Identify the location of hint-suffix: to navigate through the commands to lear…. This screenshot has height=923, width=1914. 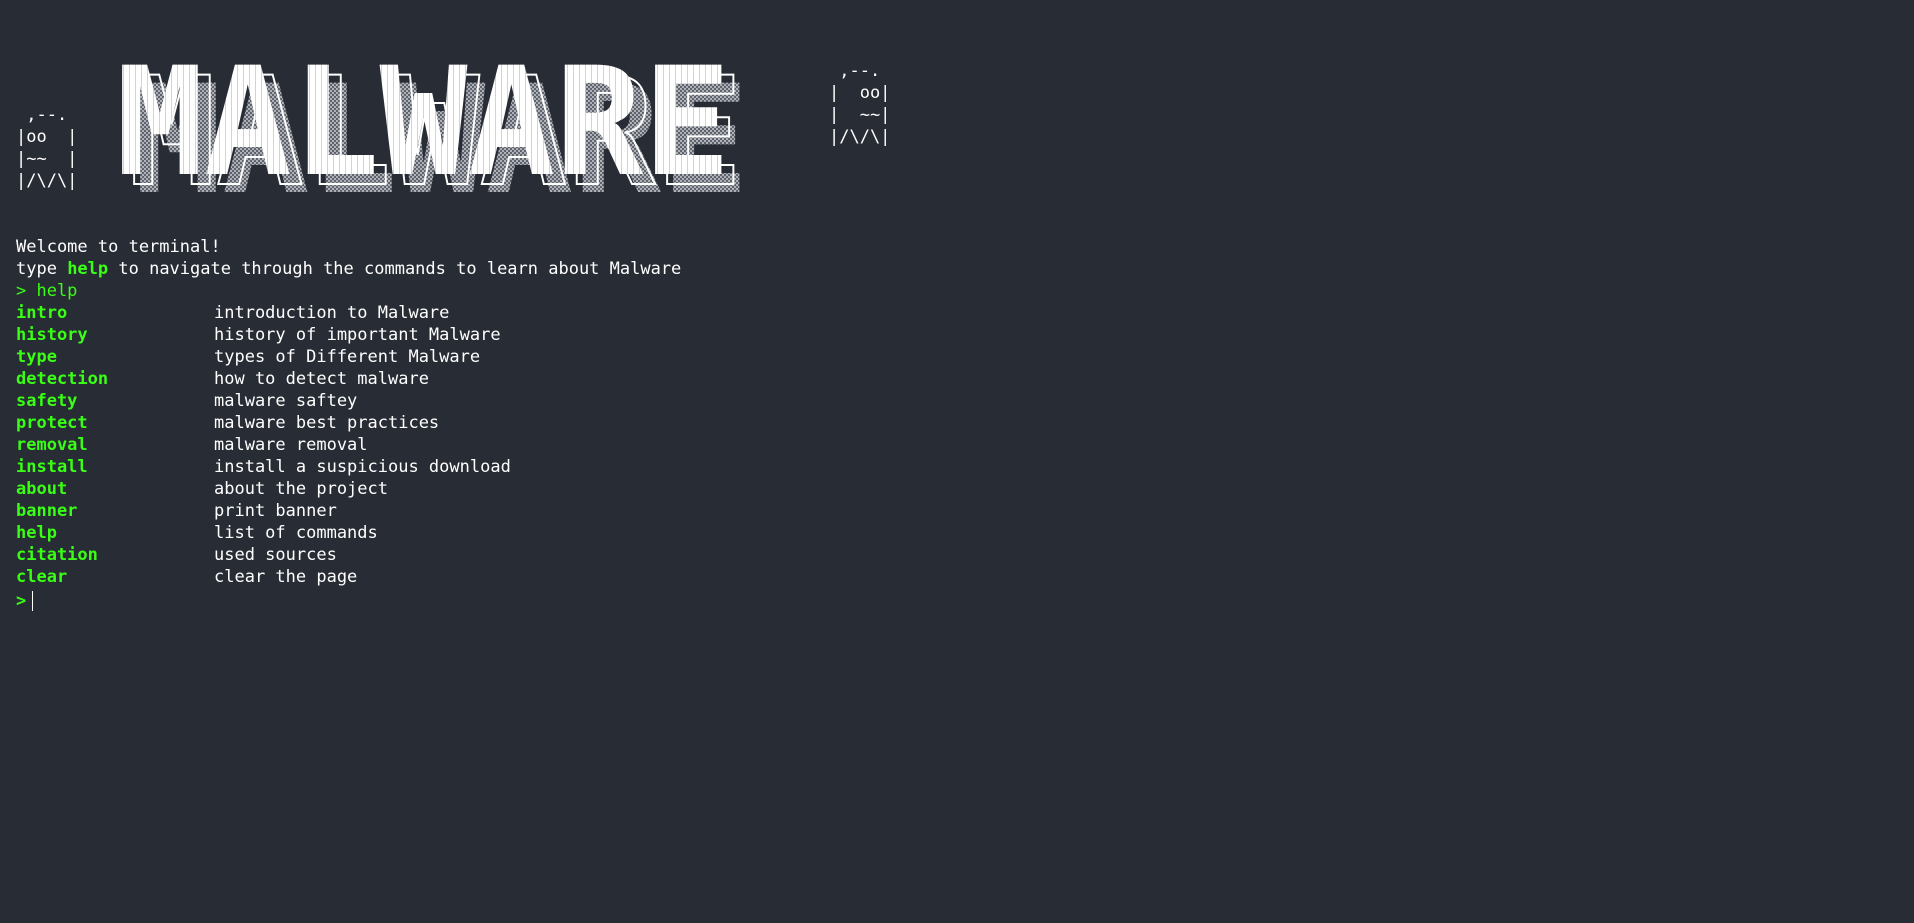
(395, 269).